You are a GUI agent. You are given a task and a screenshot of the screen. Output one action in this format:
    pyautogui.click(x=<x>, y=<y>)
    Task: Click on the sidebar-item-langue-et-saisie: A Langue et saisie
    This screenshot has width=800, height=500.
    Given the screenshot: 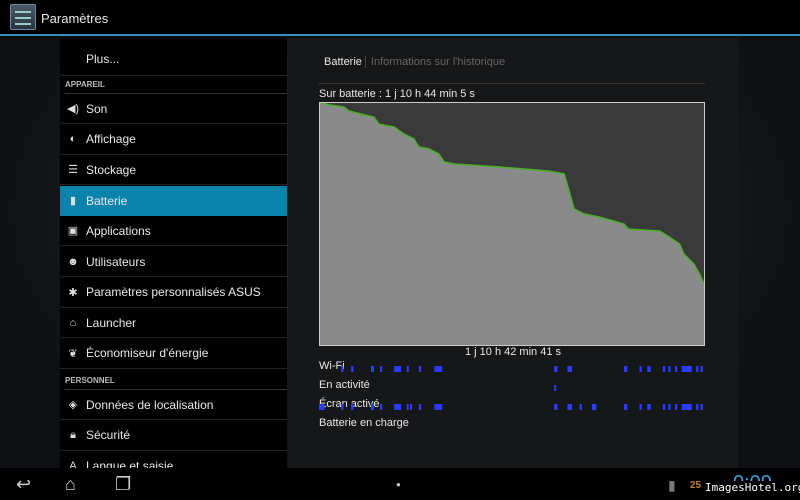 What is the action you would take?
    pyautogui.click(x=173, y=459)
    